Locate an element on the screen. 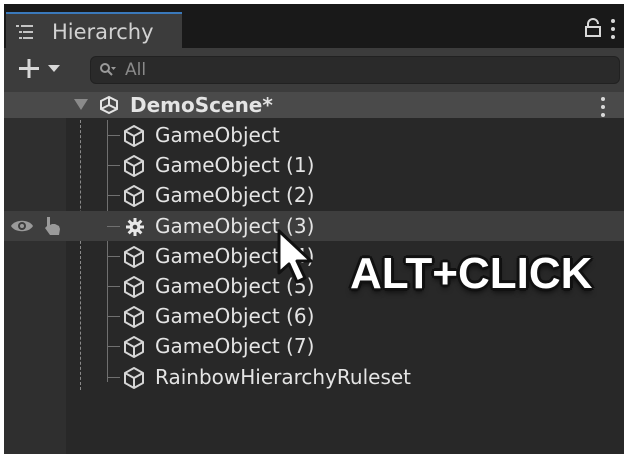 The height and width of the screenshot is (454, 624). row-label: GameObject (7) is located at coordinates (235, 346).